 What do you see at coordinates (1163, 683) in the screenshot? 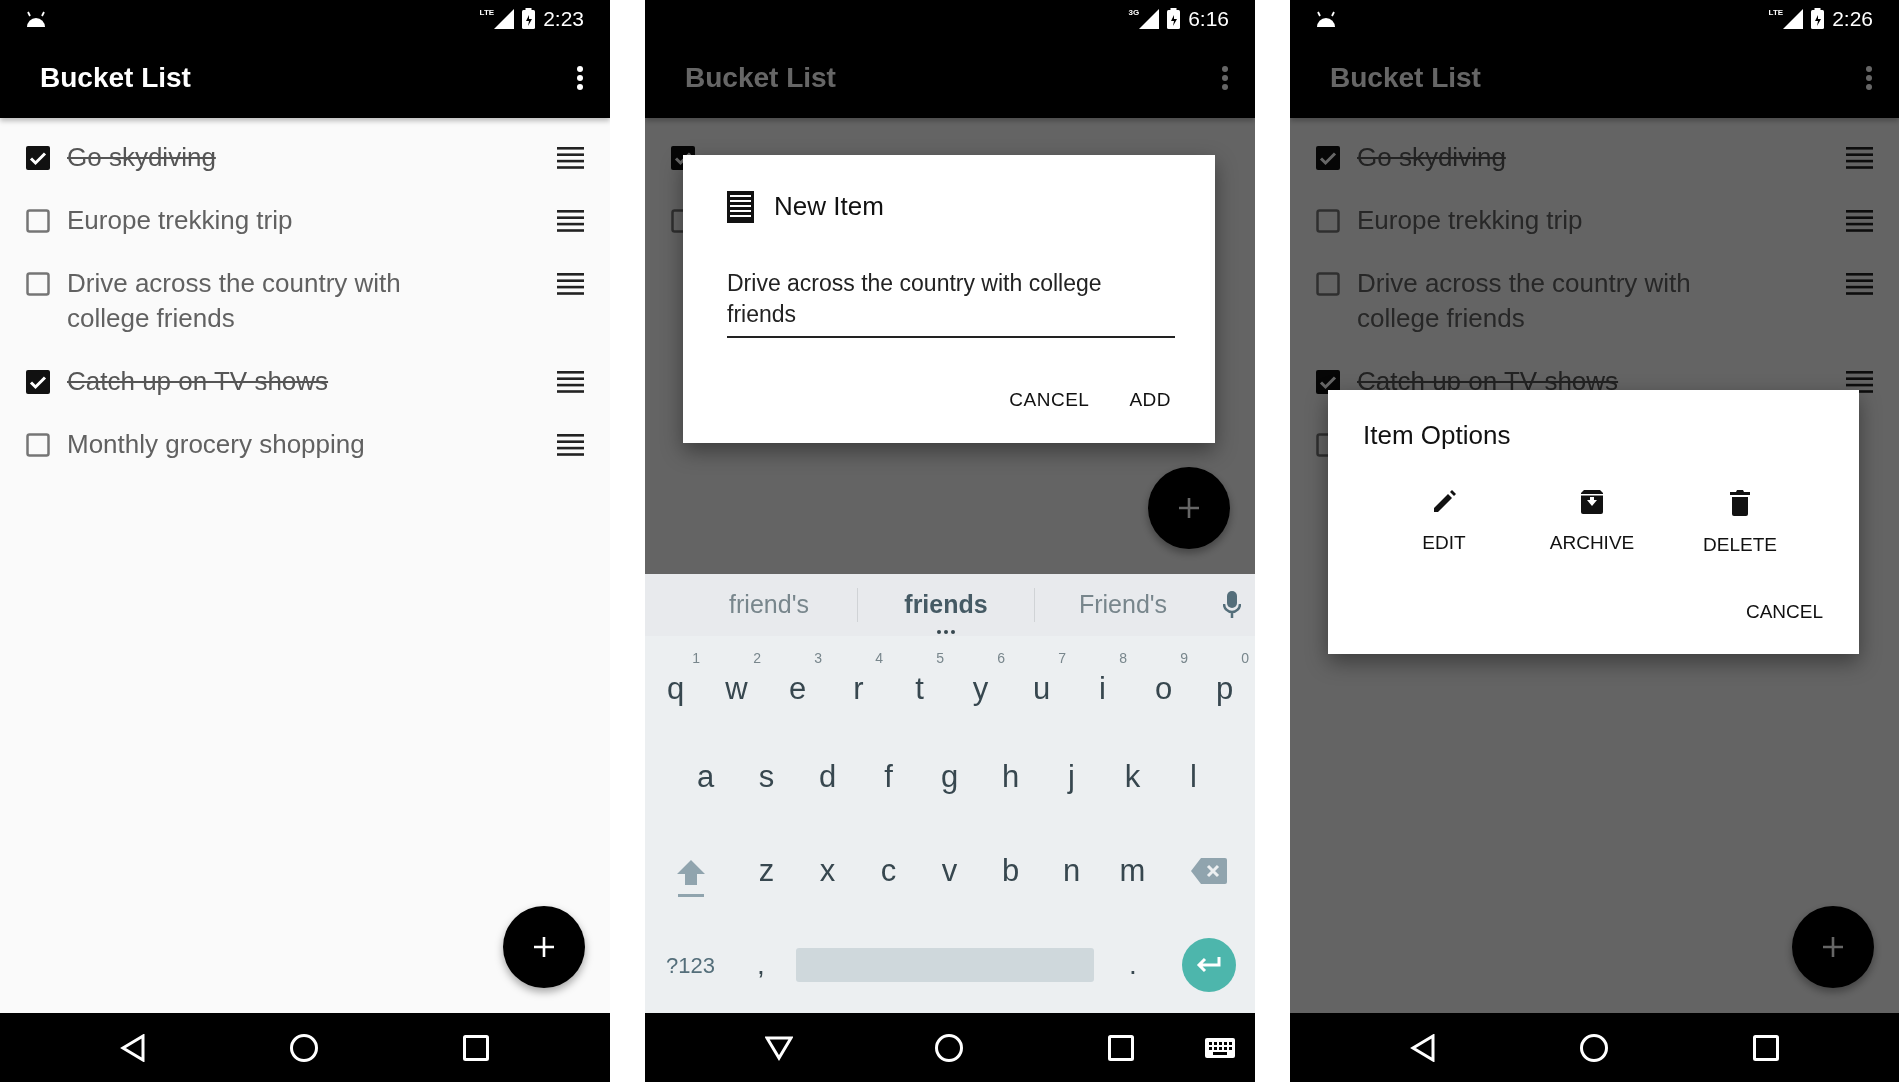
I see `keyboard-key: o 9` at bounding box center [1163, 683].